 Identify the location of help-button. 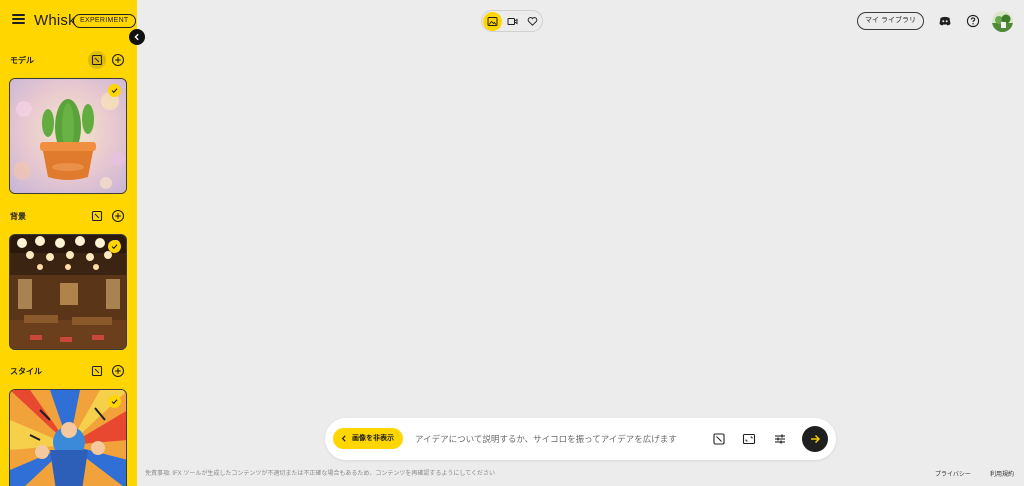
(973, 21).